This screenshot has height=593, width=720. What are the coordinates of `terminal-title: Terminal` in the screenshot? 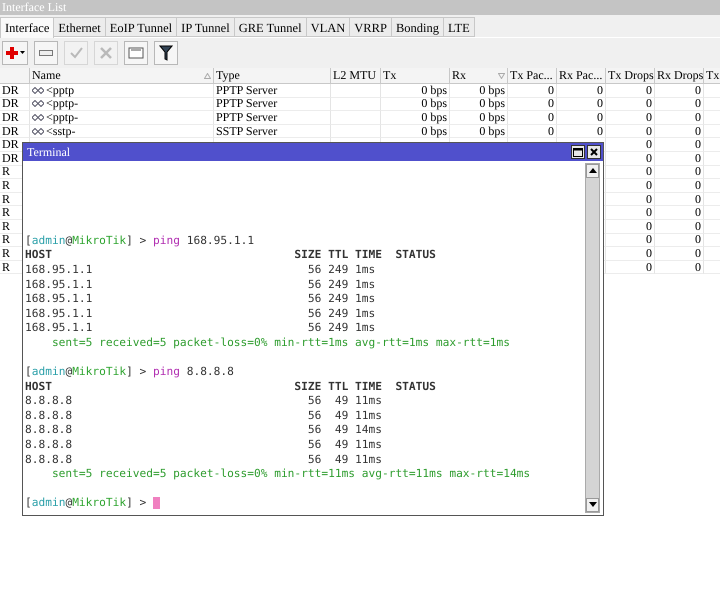 It's located at (48, 152).